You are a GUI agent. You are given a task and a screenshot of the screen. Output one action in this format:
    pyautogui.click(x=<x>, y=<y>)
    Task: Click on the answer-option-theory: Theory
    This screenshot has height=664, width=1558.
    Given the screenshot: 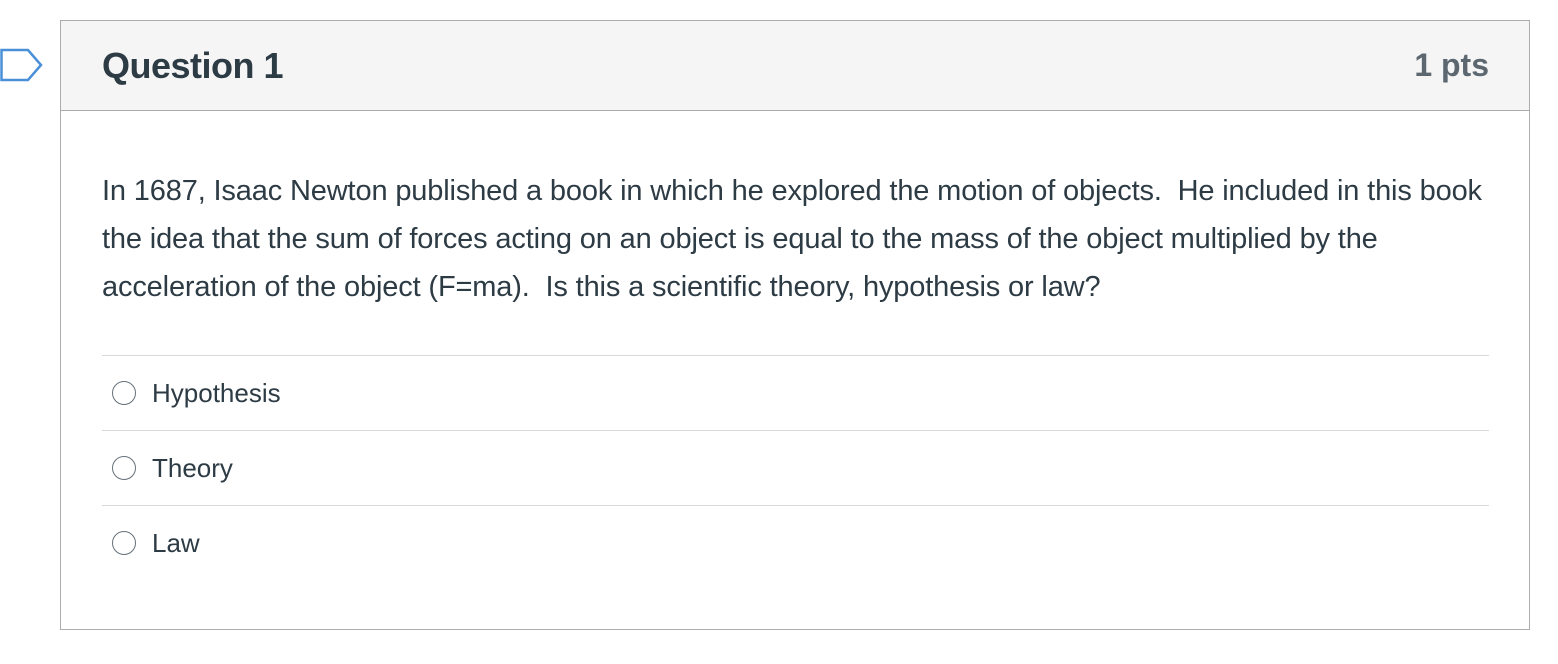 What is the action you would take?
    pyautogui.click(x=795, y=467)
    